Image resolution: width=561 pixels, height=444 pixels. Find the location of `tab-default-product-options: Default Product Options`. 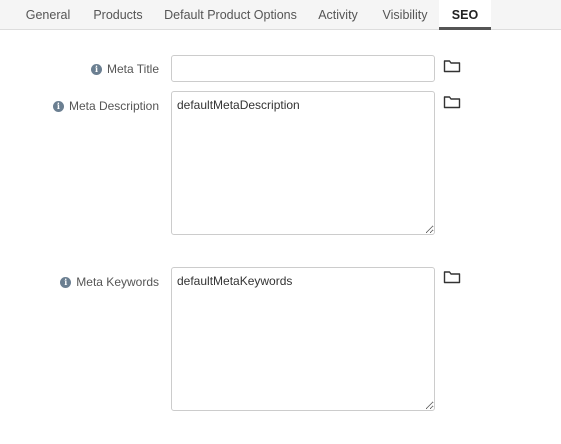

tab-default-product-options: Default Product Options is located at coordinates (230, 14).